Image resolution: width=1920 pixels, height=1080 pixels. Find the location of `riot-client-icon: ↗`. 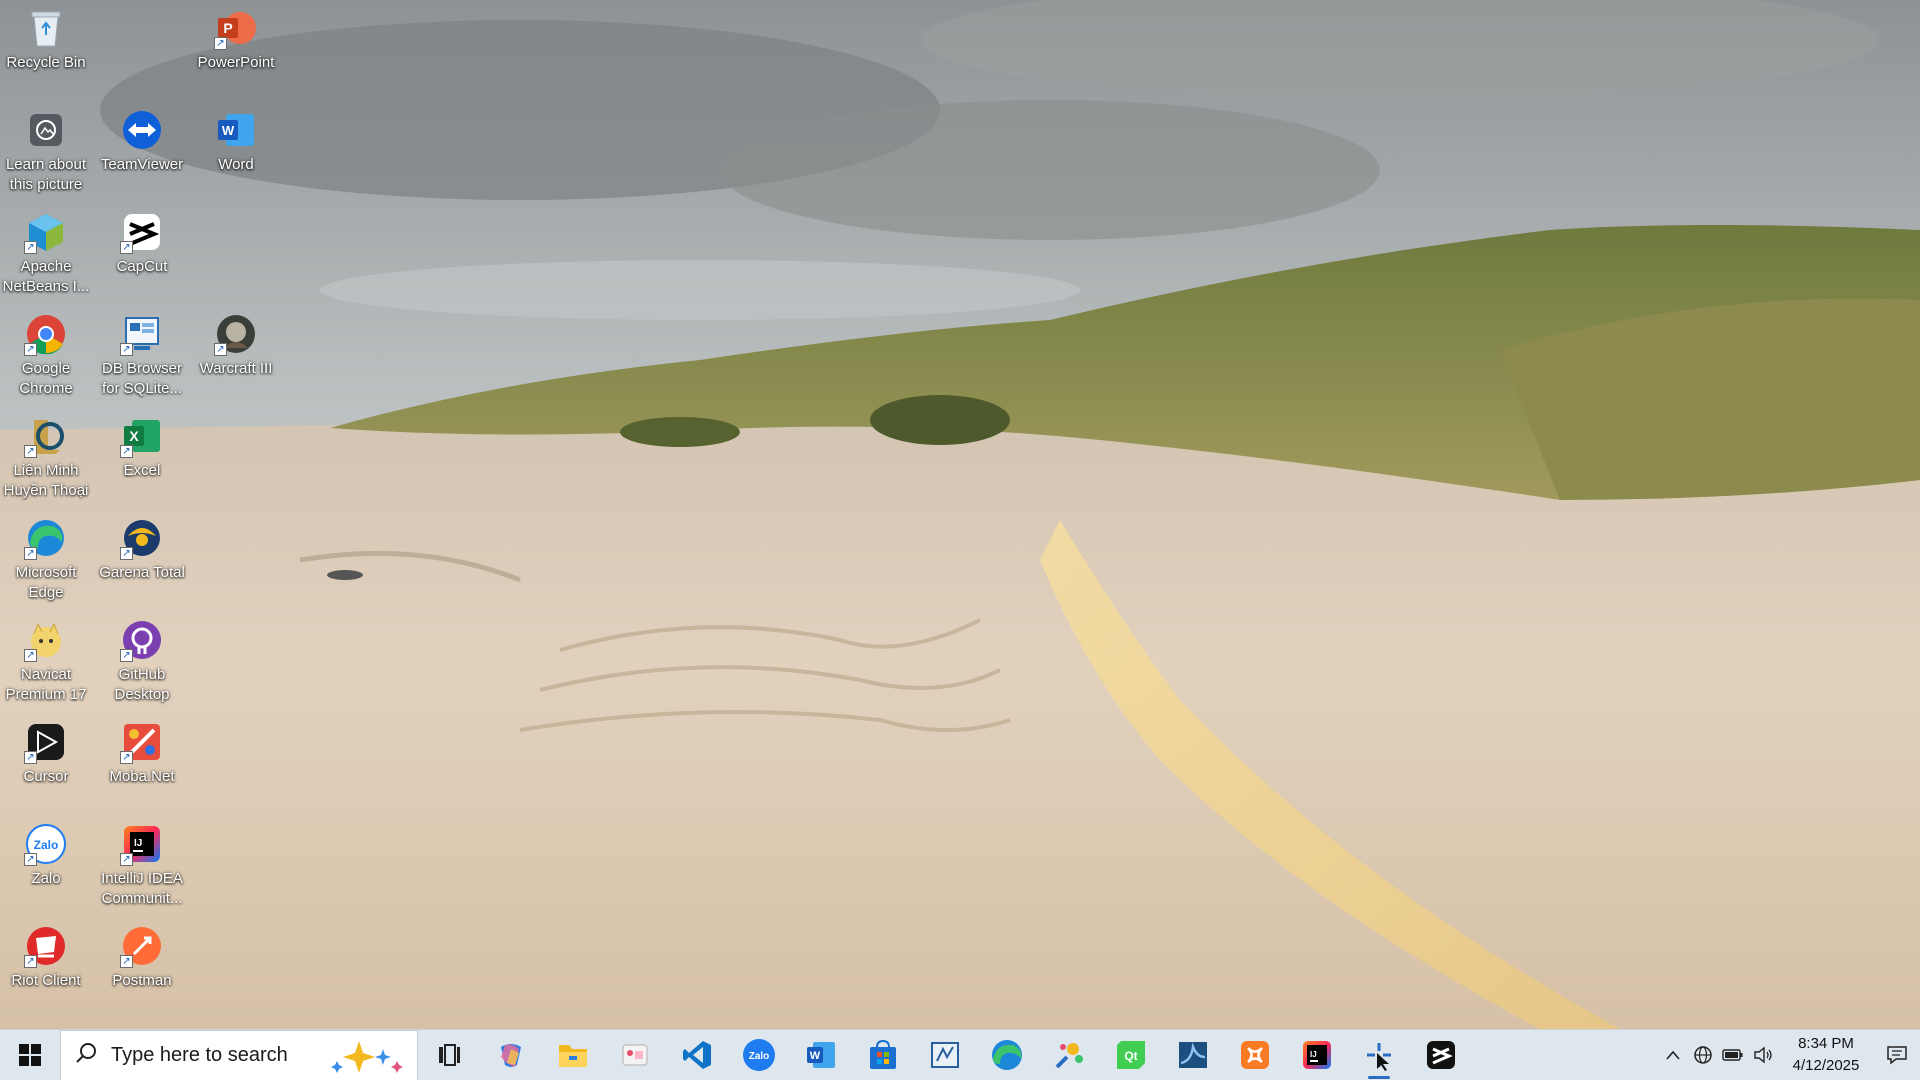

riot-client-icon: ↗ is located at coordinates (46, 946).